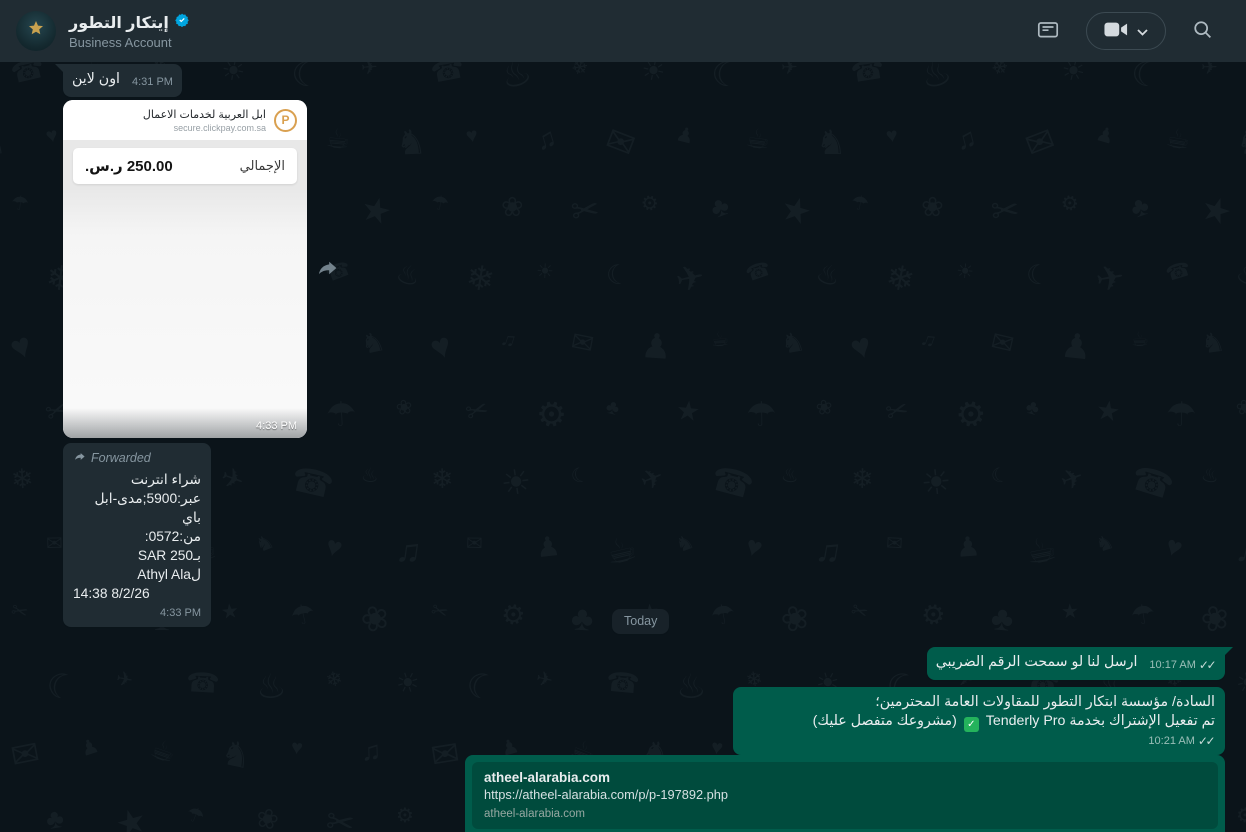 The image size is (1246, 832). I want to click on message-text: ارسل لنا لو سمحت الرقم الضريبي, so click(1036, 662).